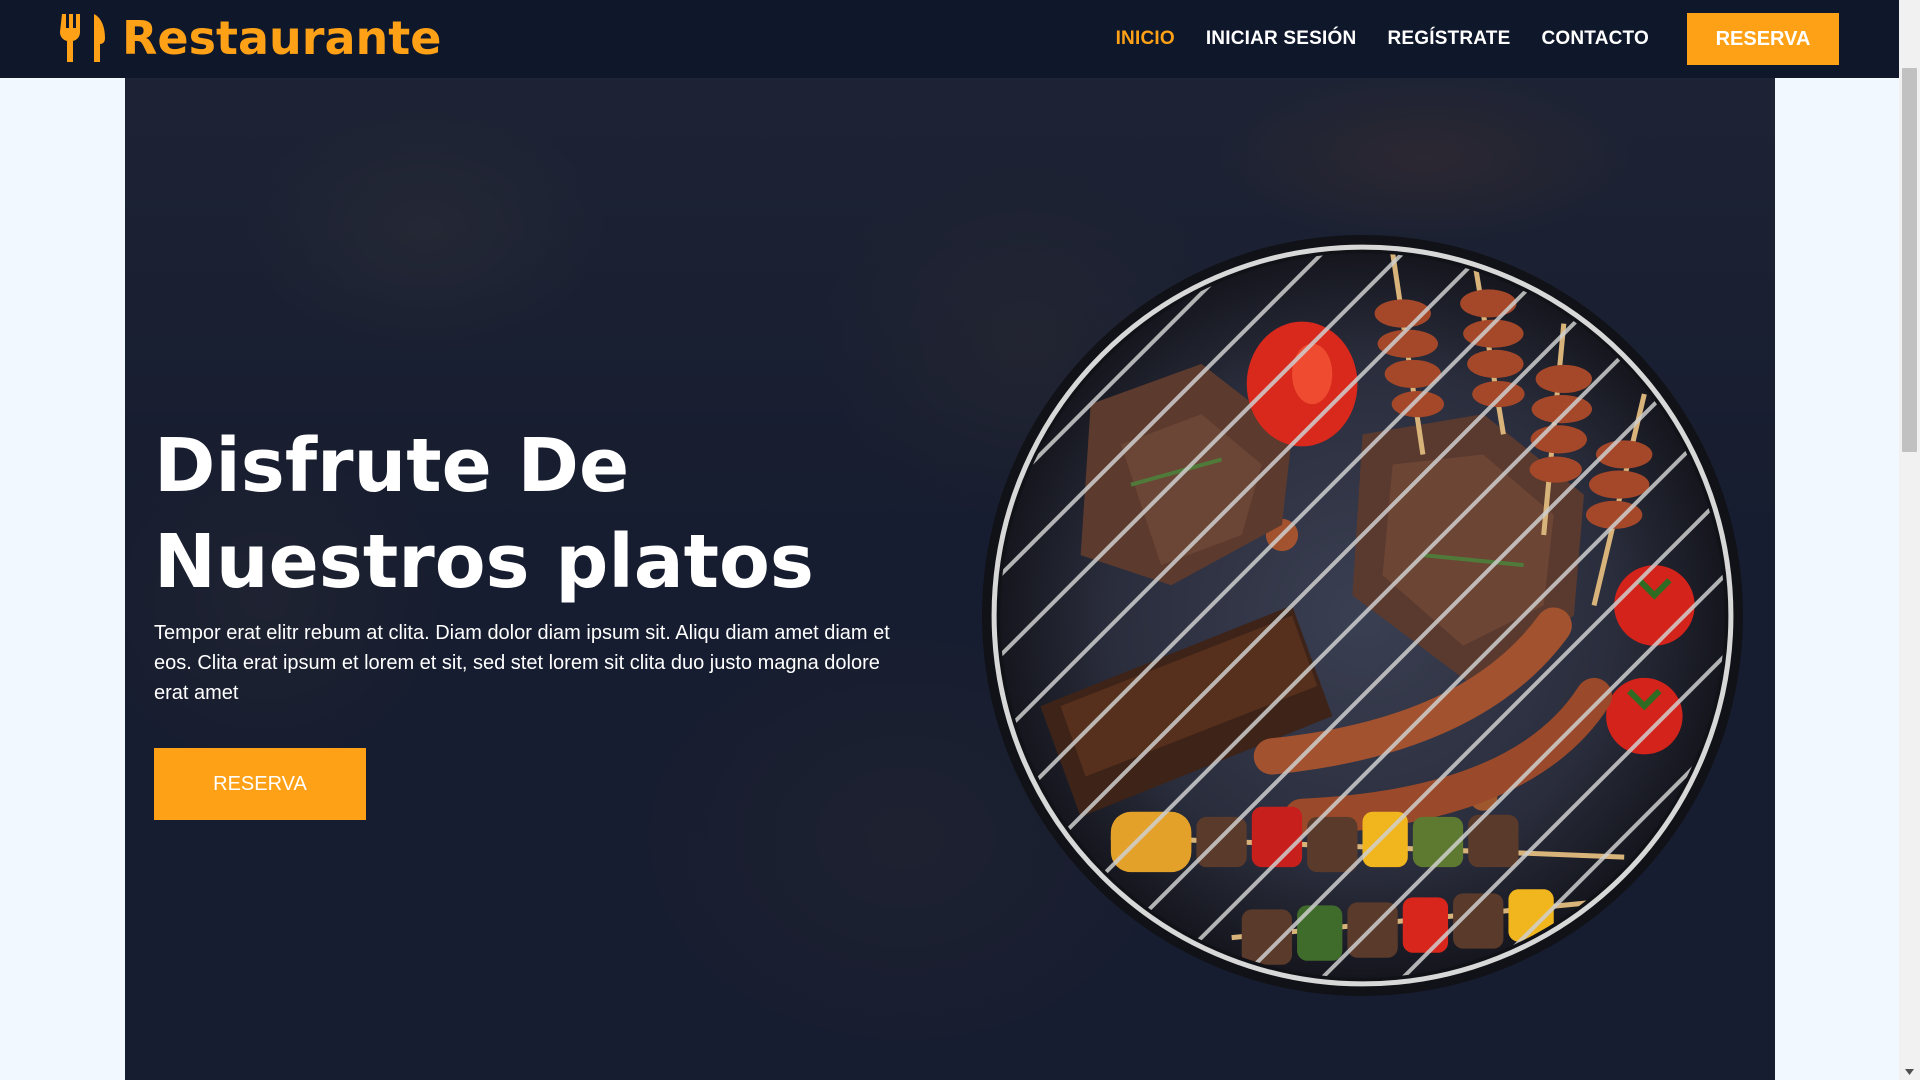 The width and height of the screenshot is (1920, 1080). I want to click on hero-title-line-1: Disfrute De, so click(392, 466).